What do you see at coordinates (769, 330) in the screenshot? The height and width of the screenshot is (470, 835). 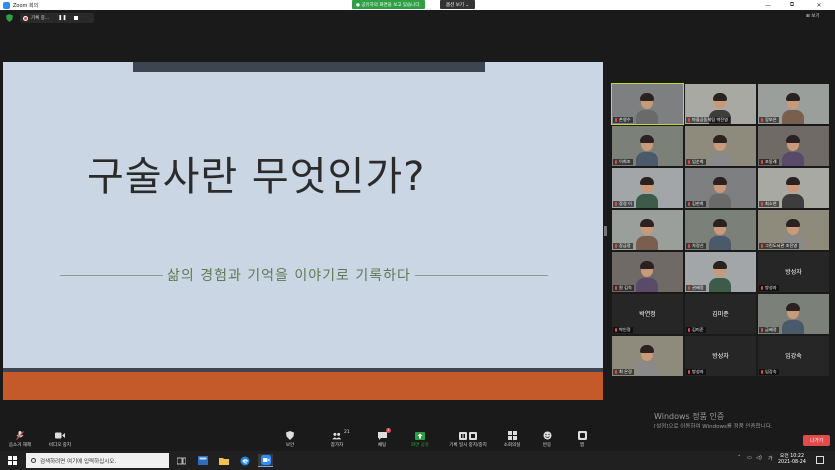 I see `participant-name-label: 금혜정` at bounding box center [769, 330].